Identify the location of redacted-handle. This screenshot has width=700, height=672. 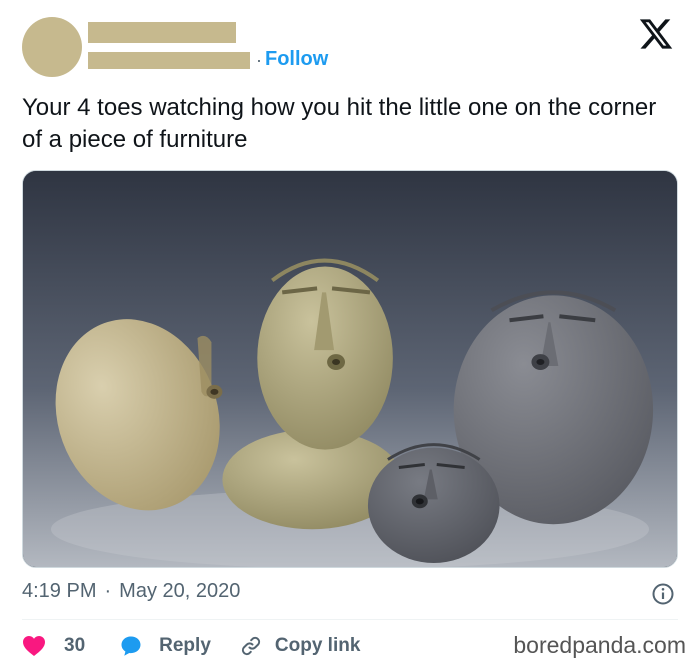
(169, 60).